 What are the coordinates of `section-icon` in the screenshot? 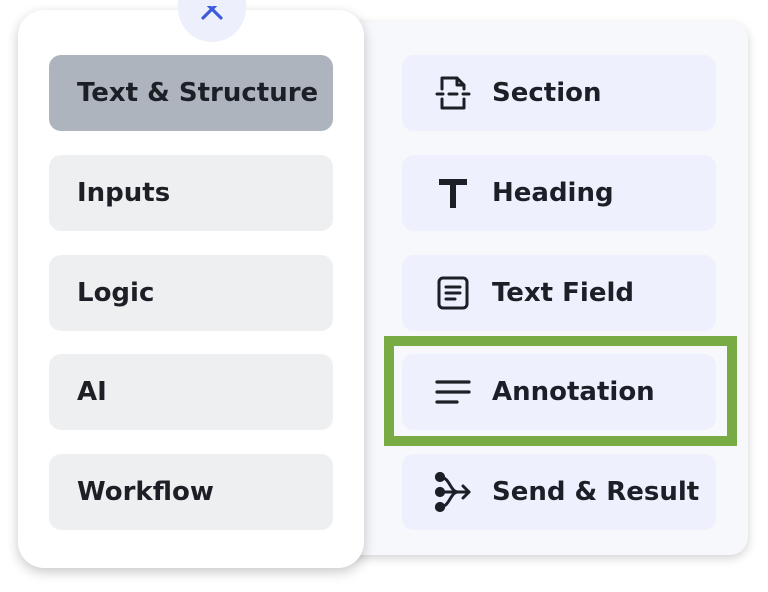 It's located at (453, 93).